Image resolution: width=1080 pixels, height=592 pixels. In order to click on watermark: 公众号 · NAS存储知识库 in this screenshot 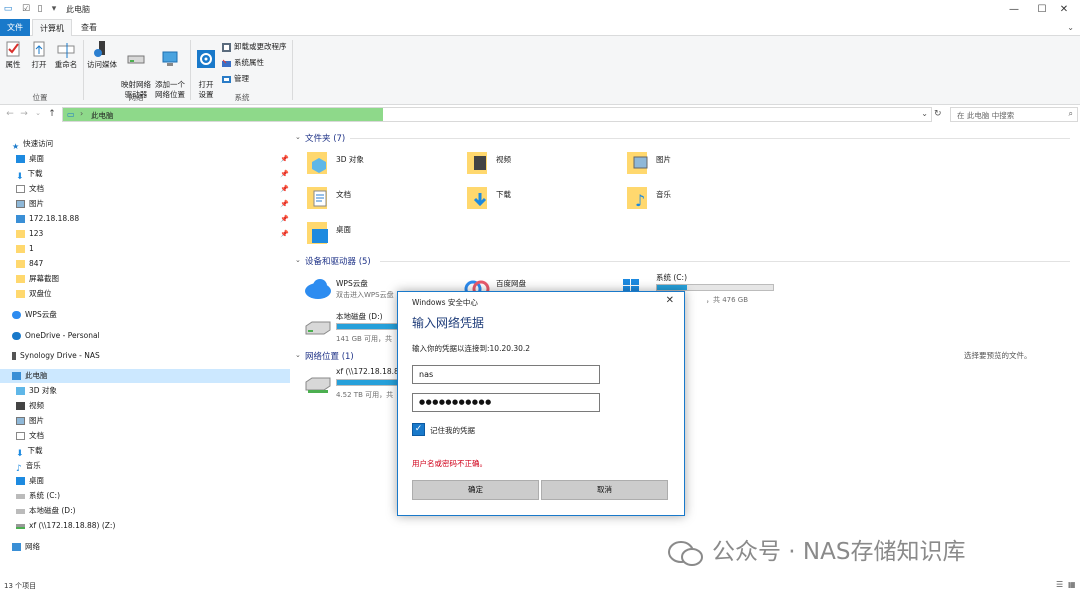, I will do `click(815, 549)`.